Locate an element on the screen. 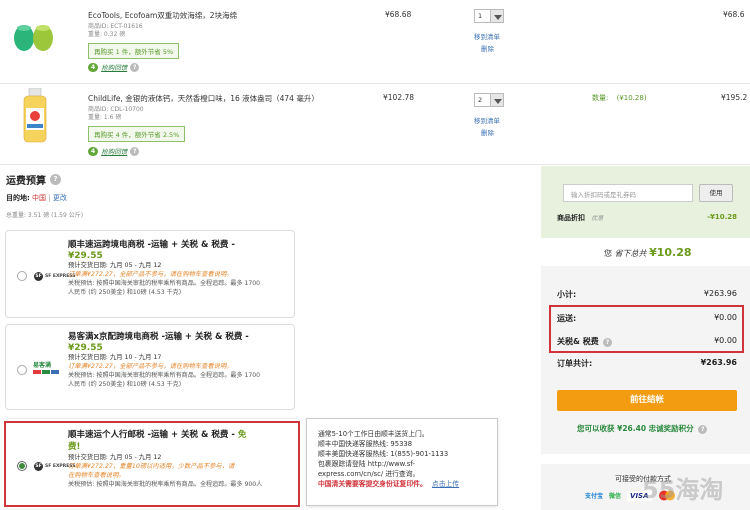  line-total: ¥195.2 is located at coordinates (734, 97).